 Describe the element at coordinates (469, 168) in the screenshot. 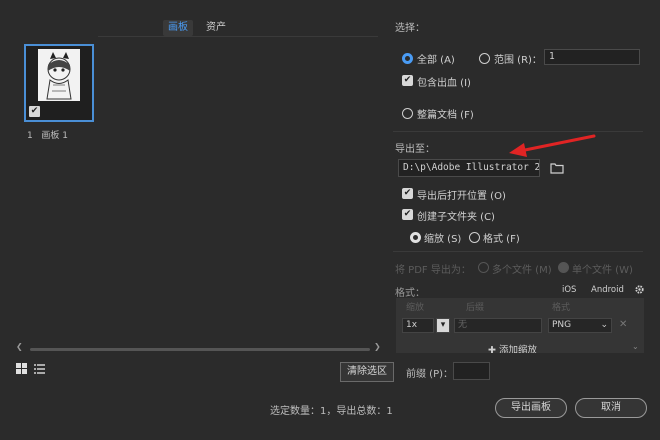

I see `export-path-input: D:\p\Adobe Illustrator 202` at that location.